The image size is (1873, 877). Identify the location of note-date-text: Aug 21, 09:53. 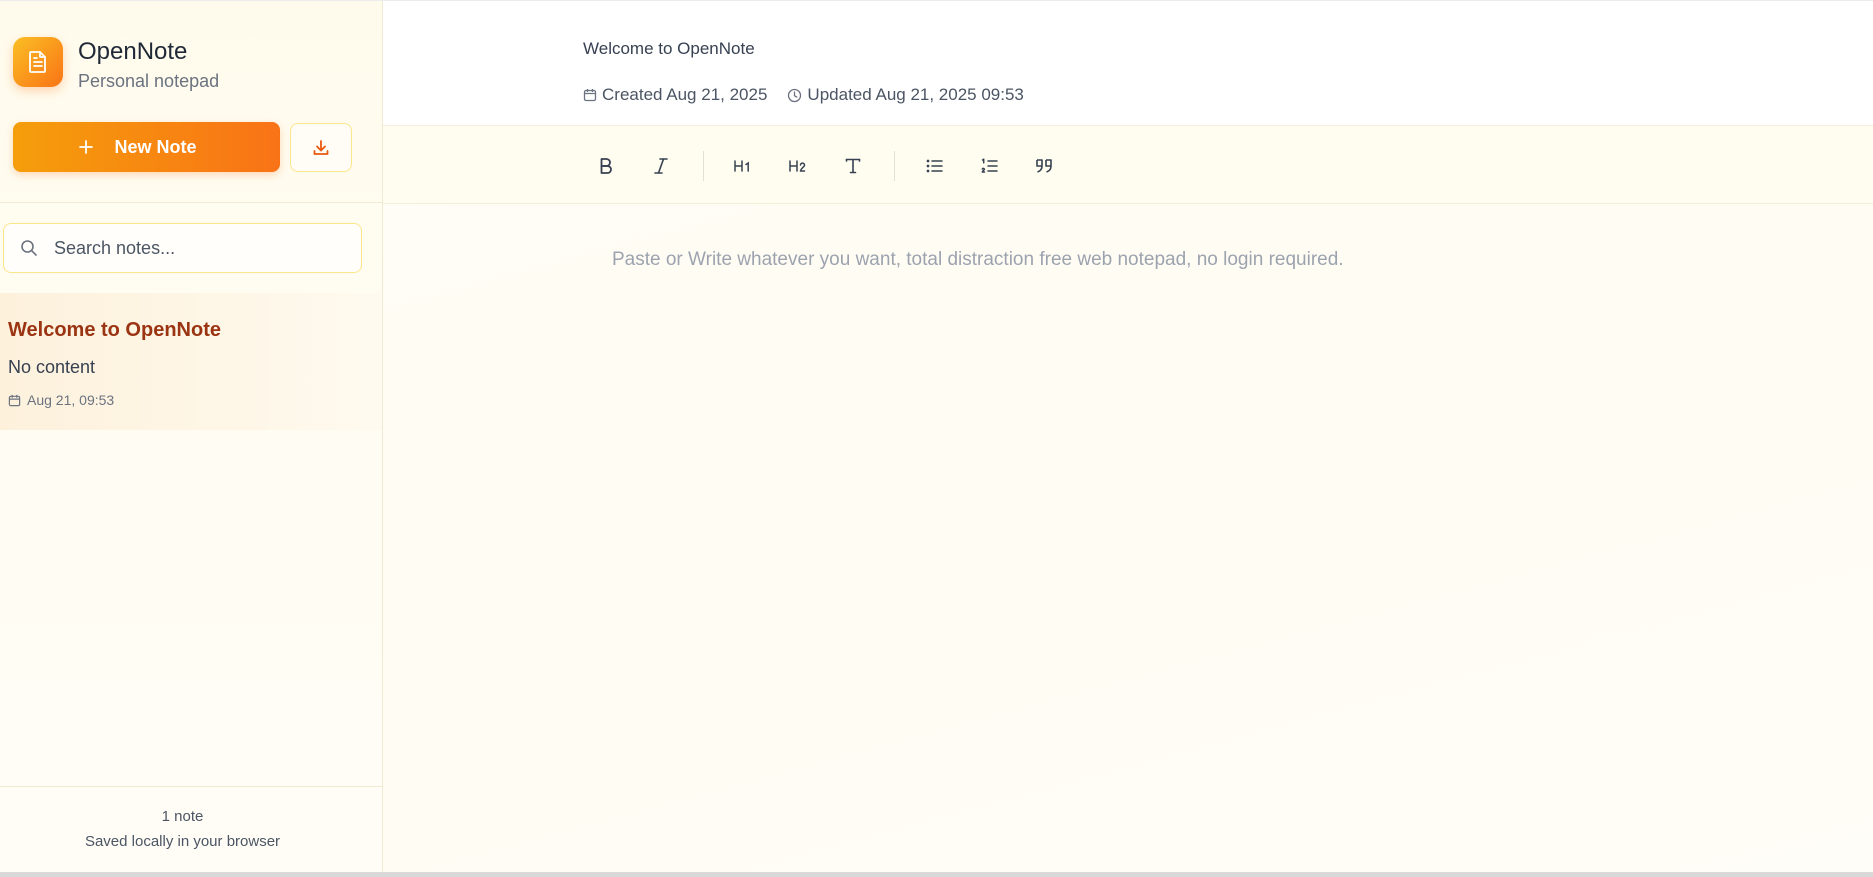
(71, 400).